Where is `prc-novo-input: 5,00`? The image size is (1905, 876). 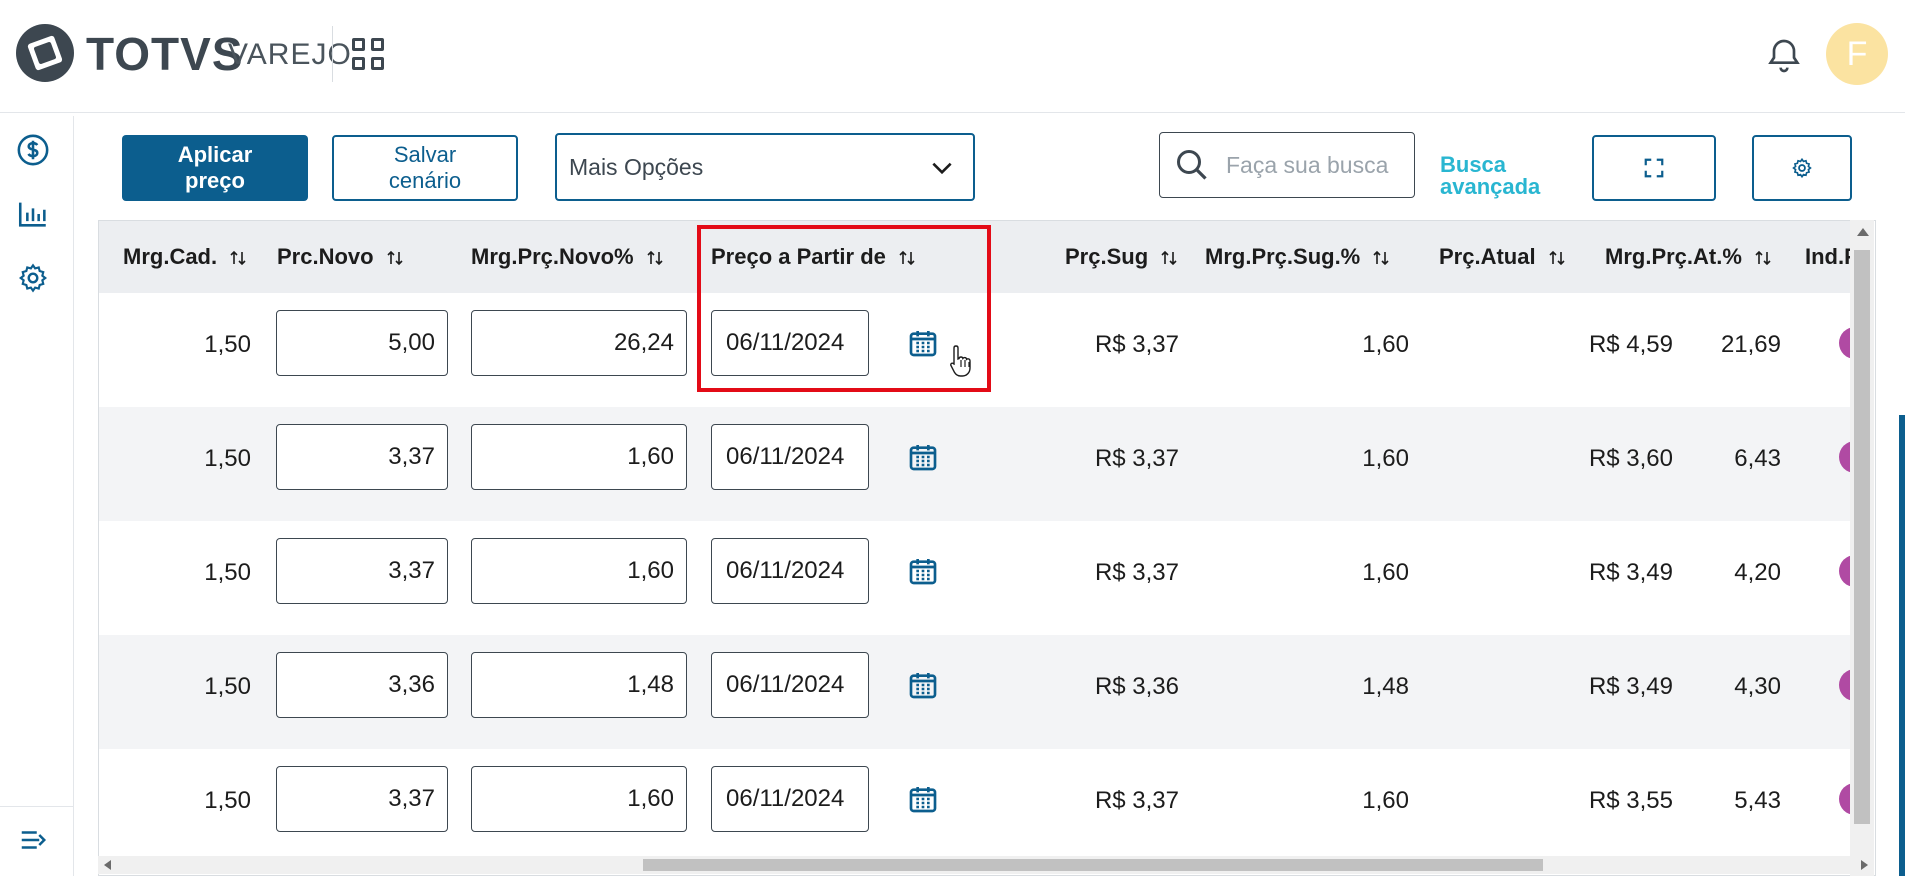
prc-novo-input: 5,00 is located at coordinates (362, 343).